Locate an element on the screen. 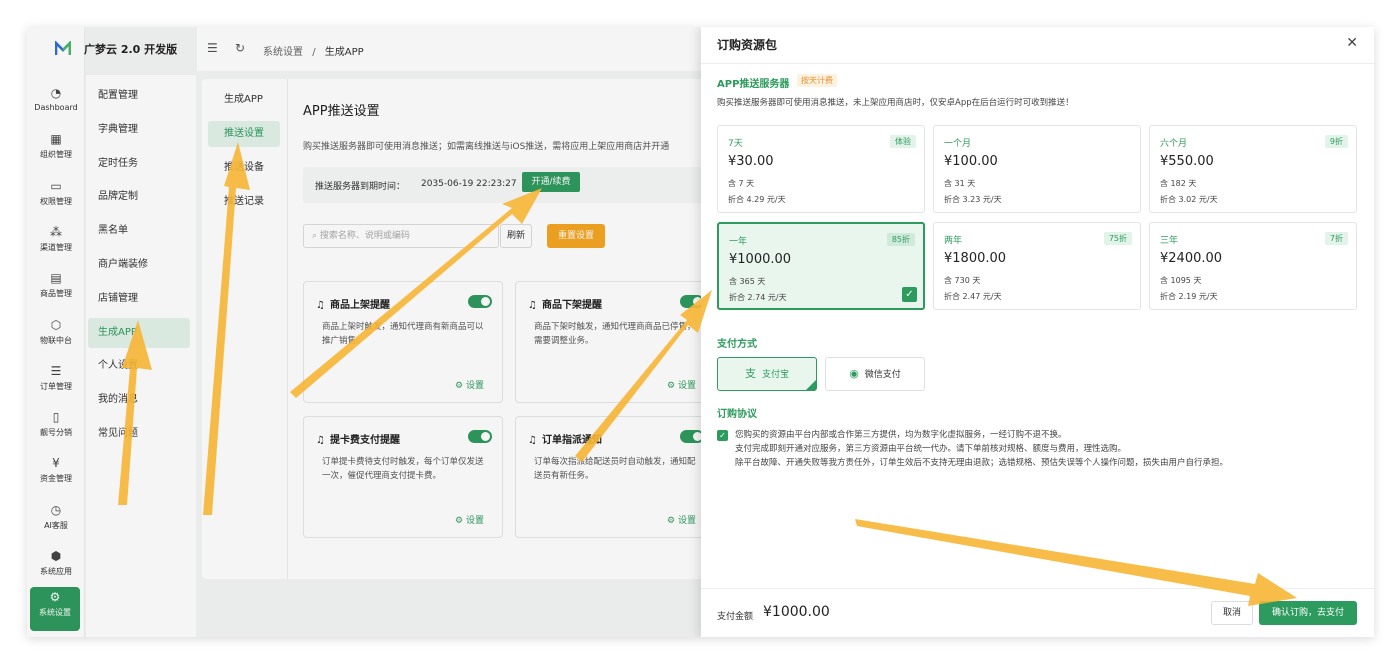 Image resolution: width=1400 pixels, height=664 pixels. alipay-label: 支付宝 is located at coordinates (775, 375).